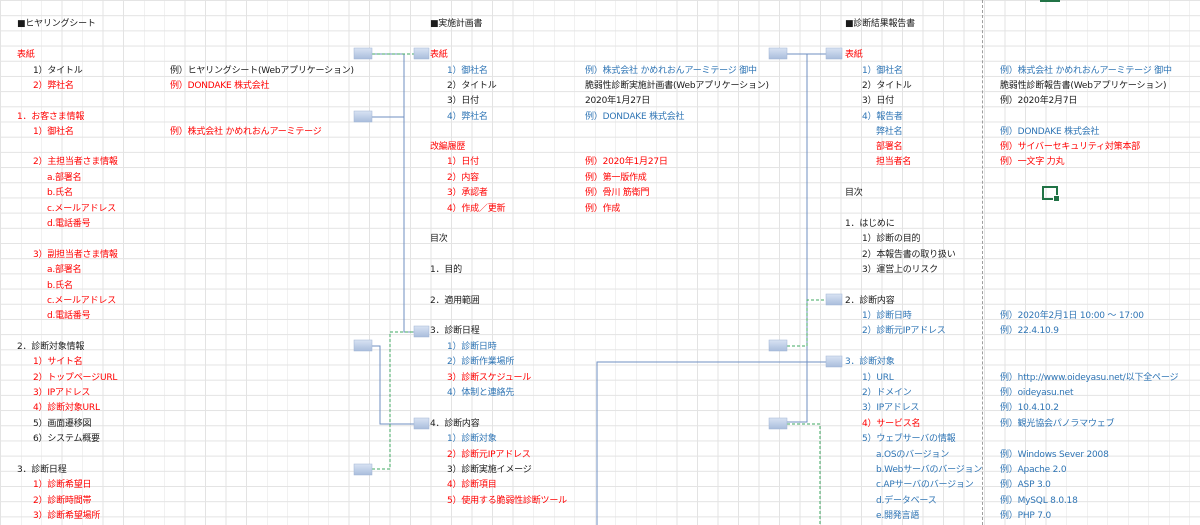  Describe the element at coordinates (1056, 198) in the screenshot. I see `fill-handle` at that location.